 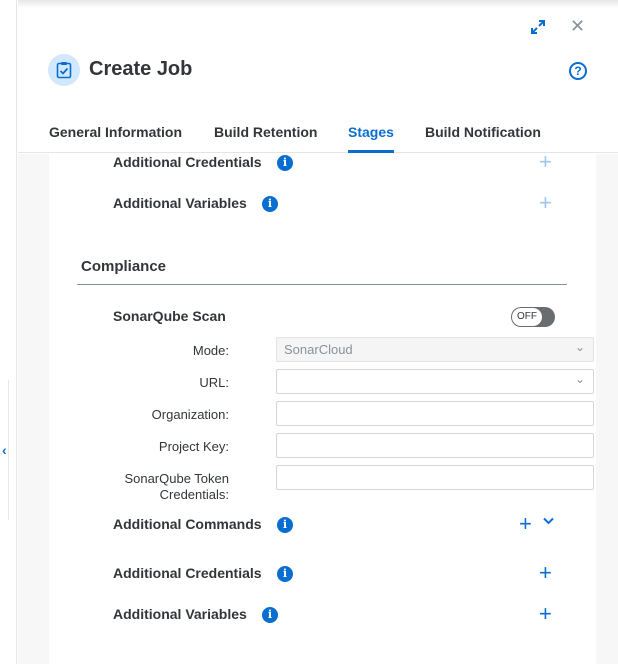 I want to click on project-key-label: Project Key:, so click(x=193, y=446).